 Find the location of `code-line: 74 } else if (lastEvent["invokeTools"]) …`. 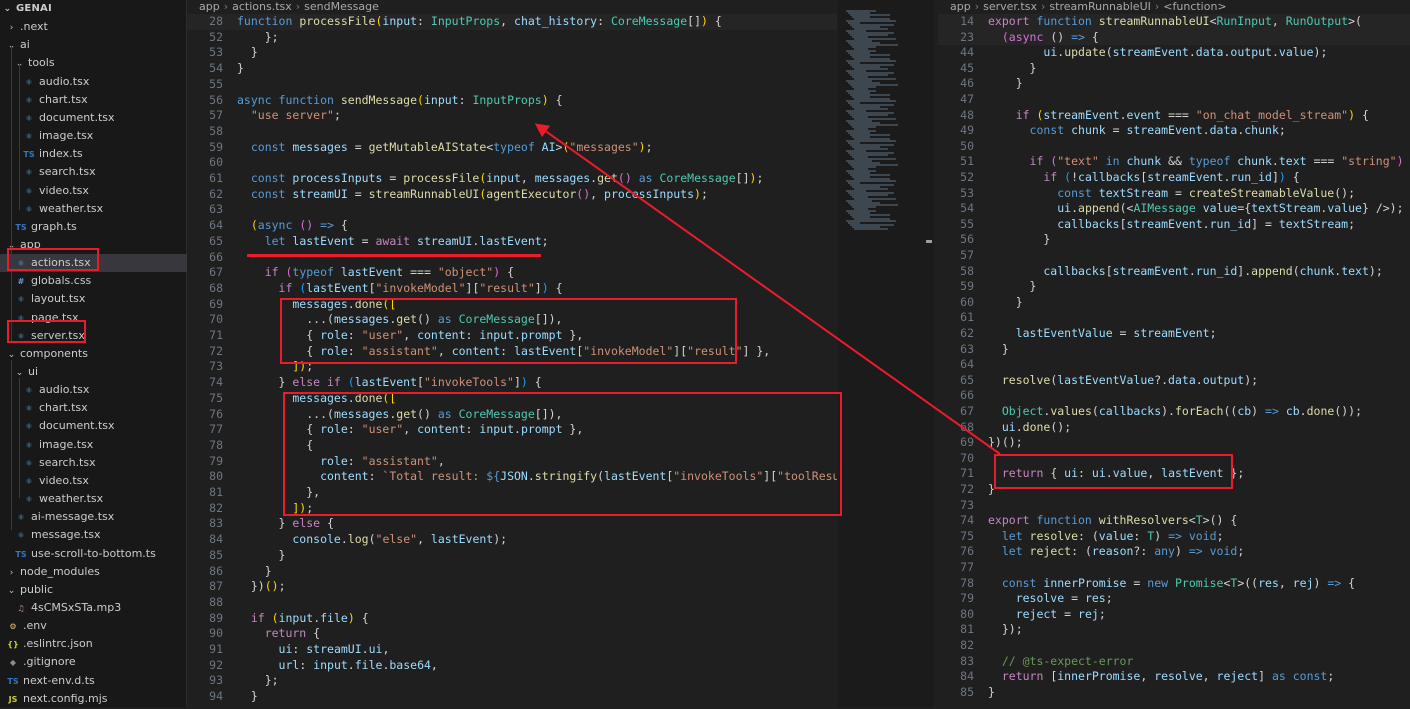

code-line: 74 } else if (lastEvent["invokeTools"]) … is located at coordinates (512, 383).